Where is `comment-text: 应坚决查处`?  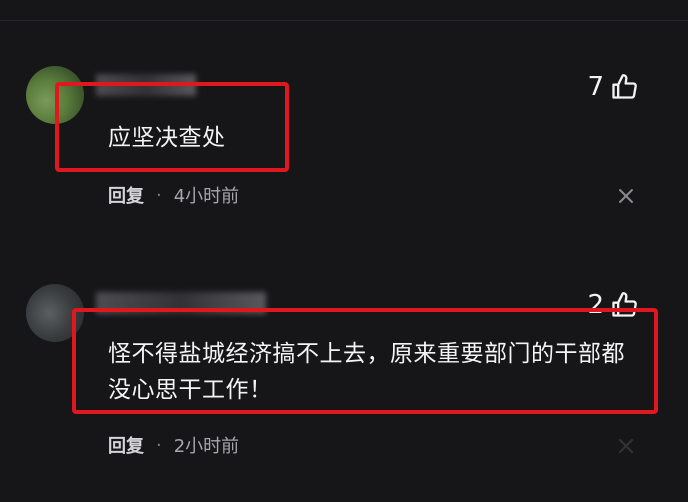
comment-text: 应坚决查处 is located at coordinates (167, 138).